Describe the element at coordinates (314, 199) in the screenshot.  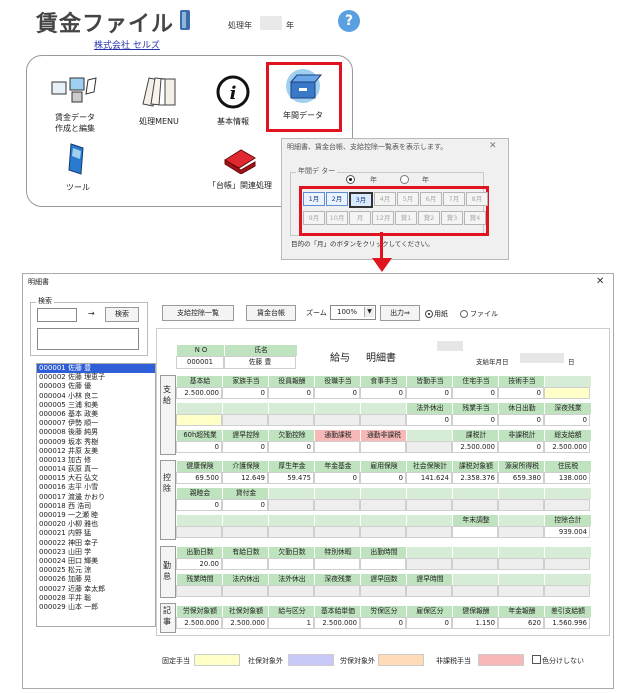
I see `month-button: 1月` at that location.